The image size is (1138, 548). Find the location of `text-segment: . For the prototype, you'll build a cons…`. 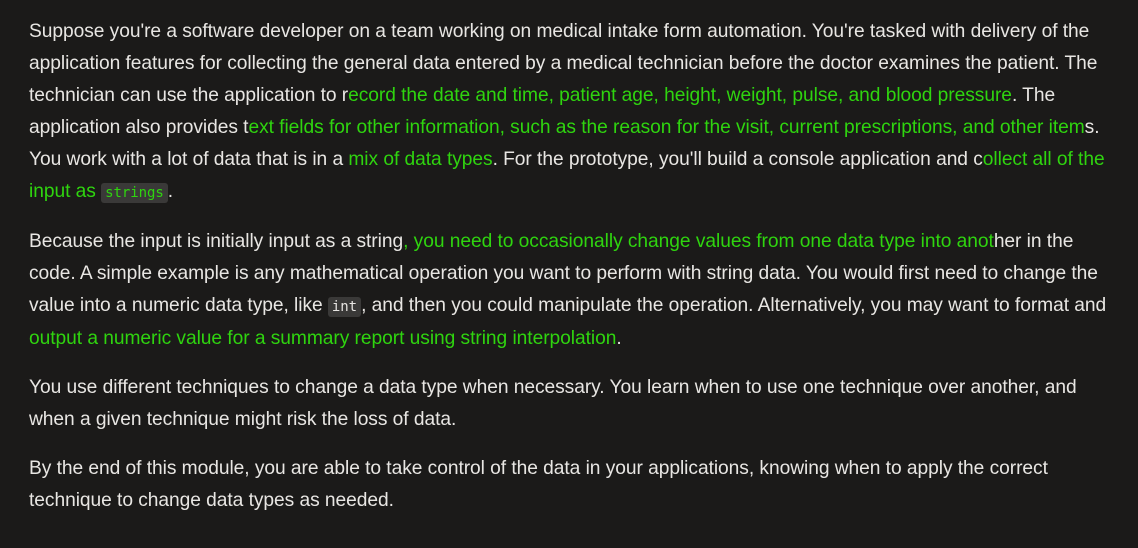

text-segment: . For the prototype, you'll build a cons… is located at coordinates (737, 159).